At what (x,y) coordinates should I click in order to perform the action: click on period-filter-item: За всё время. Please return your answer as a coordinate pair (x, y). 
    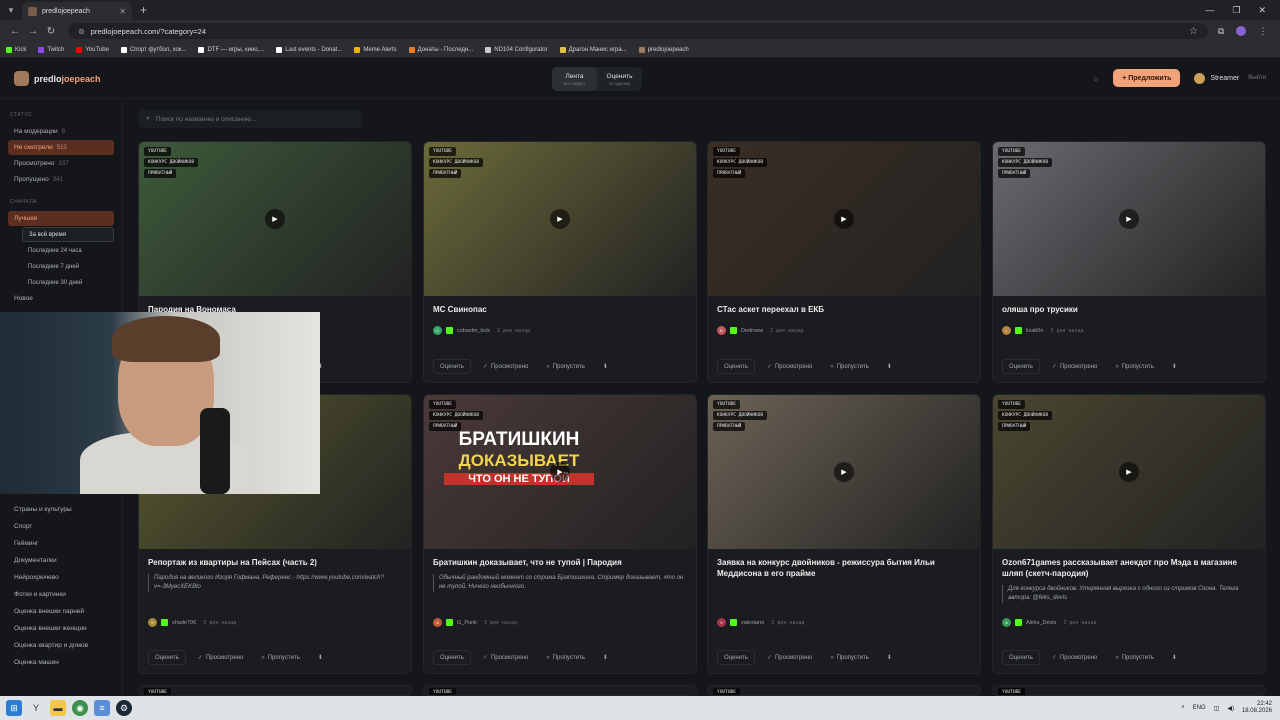
    Looking at the image, I should click on (68, 234).